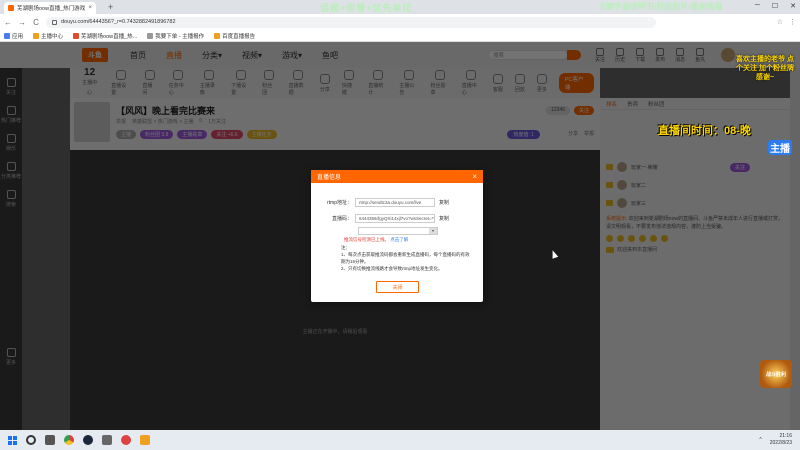 The image size is (800, 450). What do you see at coordinates (497, 83) in the screenshot?
I see `toolbar-item: 客服` at bounding box center [497, 83].